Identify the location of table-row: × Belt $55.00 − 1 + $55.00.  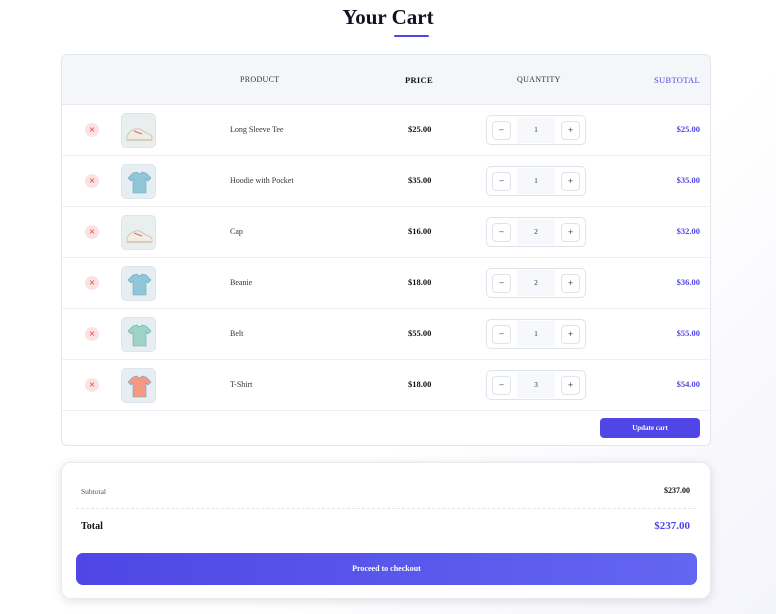
(386, 334).